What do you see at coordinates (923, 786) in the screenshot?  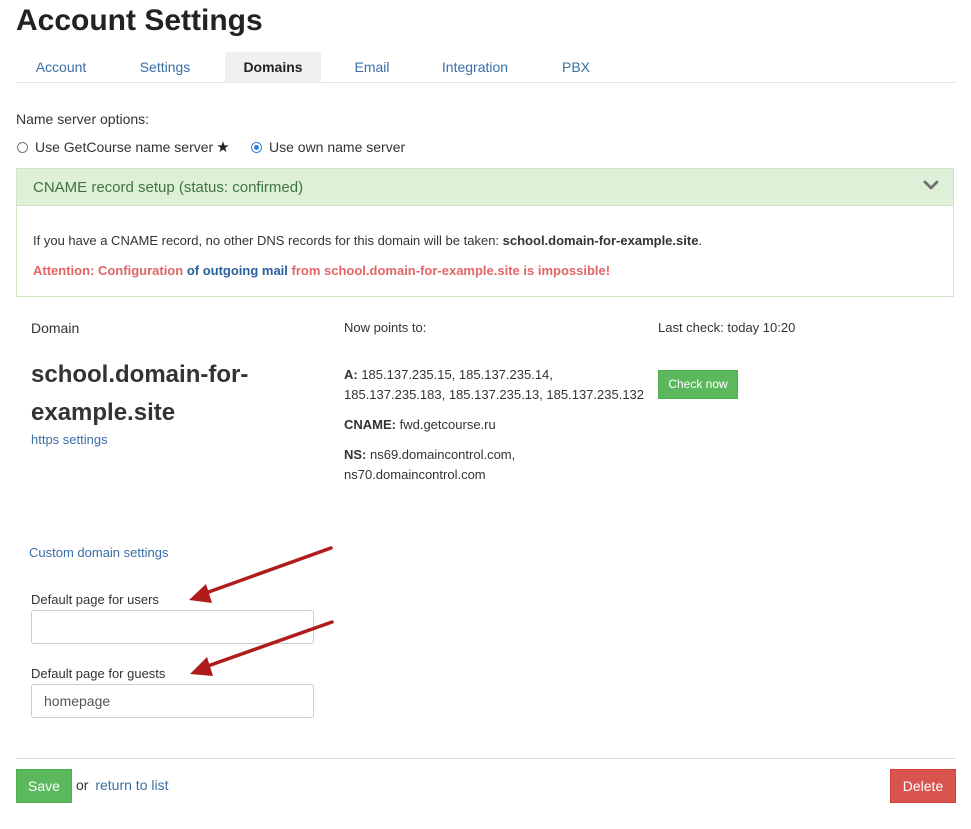 I see `delete-button: Delete` at bounding box center [923, 786].